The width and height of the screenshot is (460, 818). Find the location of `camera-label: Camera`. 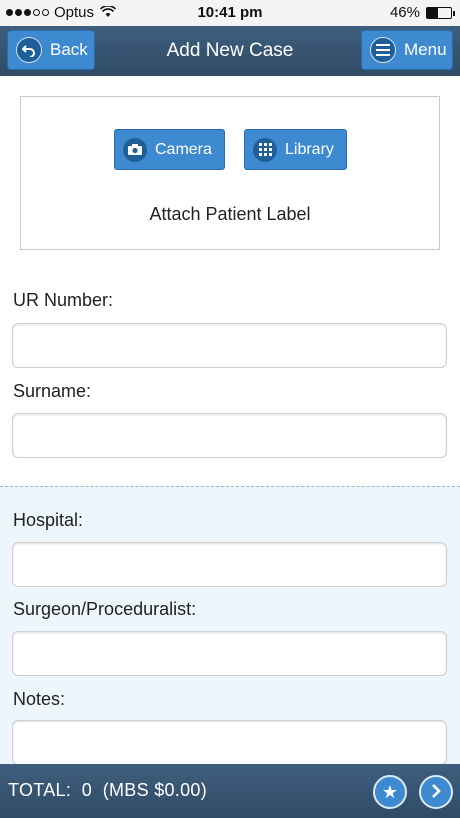

camera-label: Camera is located at coordinates (183, 149).